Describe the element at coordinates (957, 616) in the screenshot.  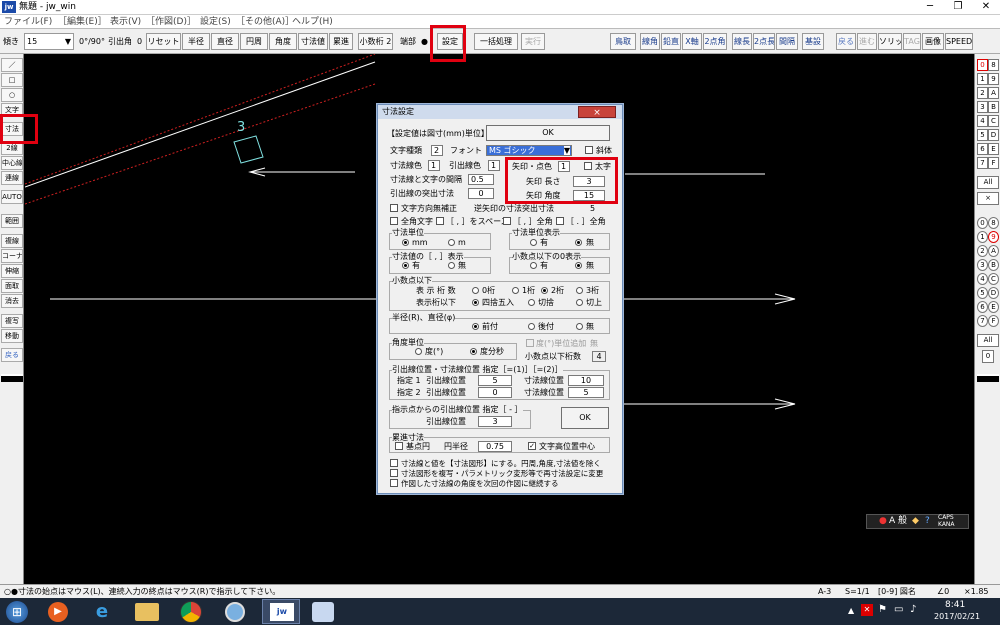
I see `clock-date: 2017/02/21` at that location.